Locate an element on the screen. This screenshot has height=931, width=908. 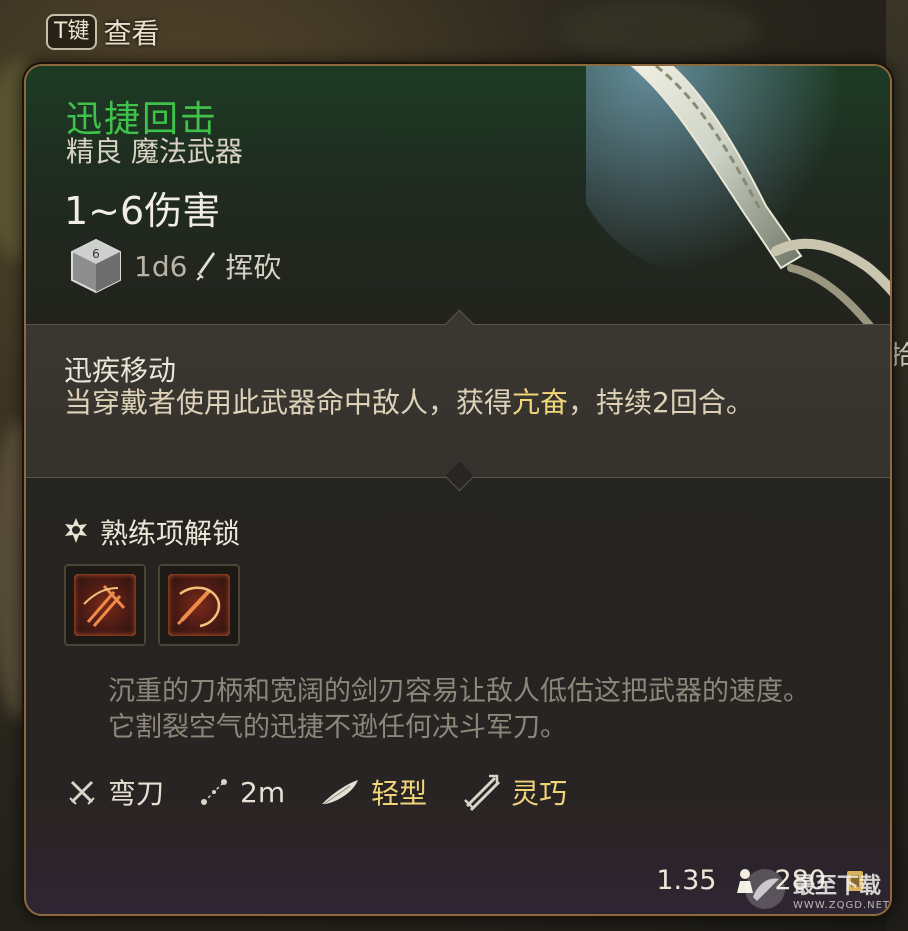
item-rarity: 精良 魔法武器 is located at coordinates (154, 151).